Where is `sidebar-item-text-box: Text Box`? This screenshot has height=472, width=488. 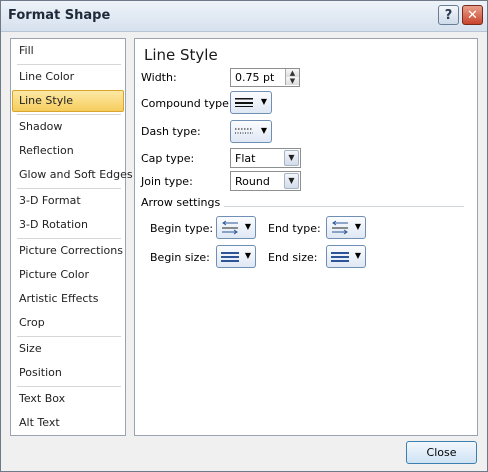
sidebar-item-text-box: Text Box is located at coordinates (68, 399).